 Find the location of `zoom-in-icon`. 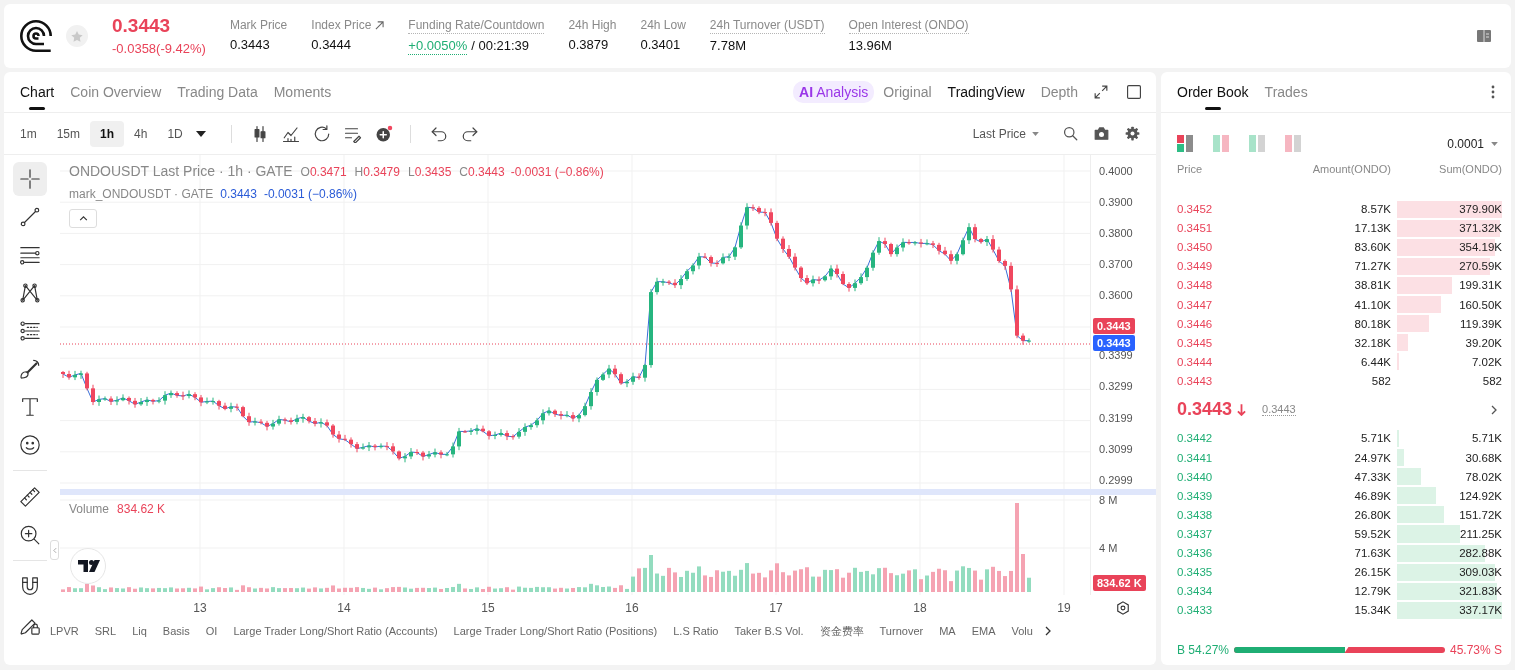

zoom-in-icon is located at coordinates (30, 535).